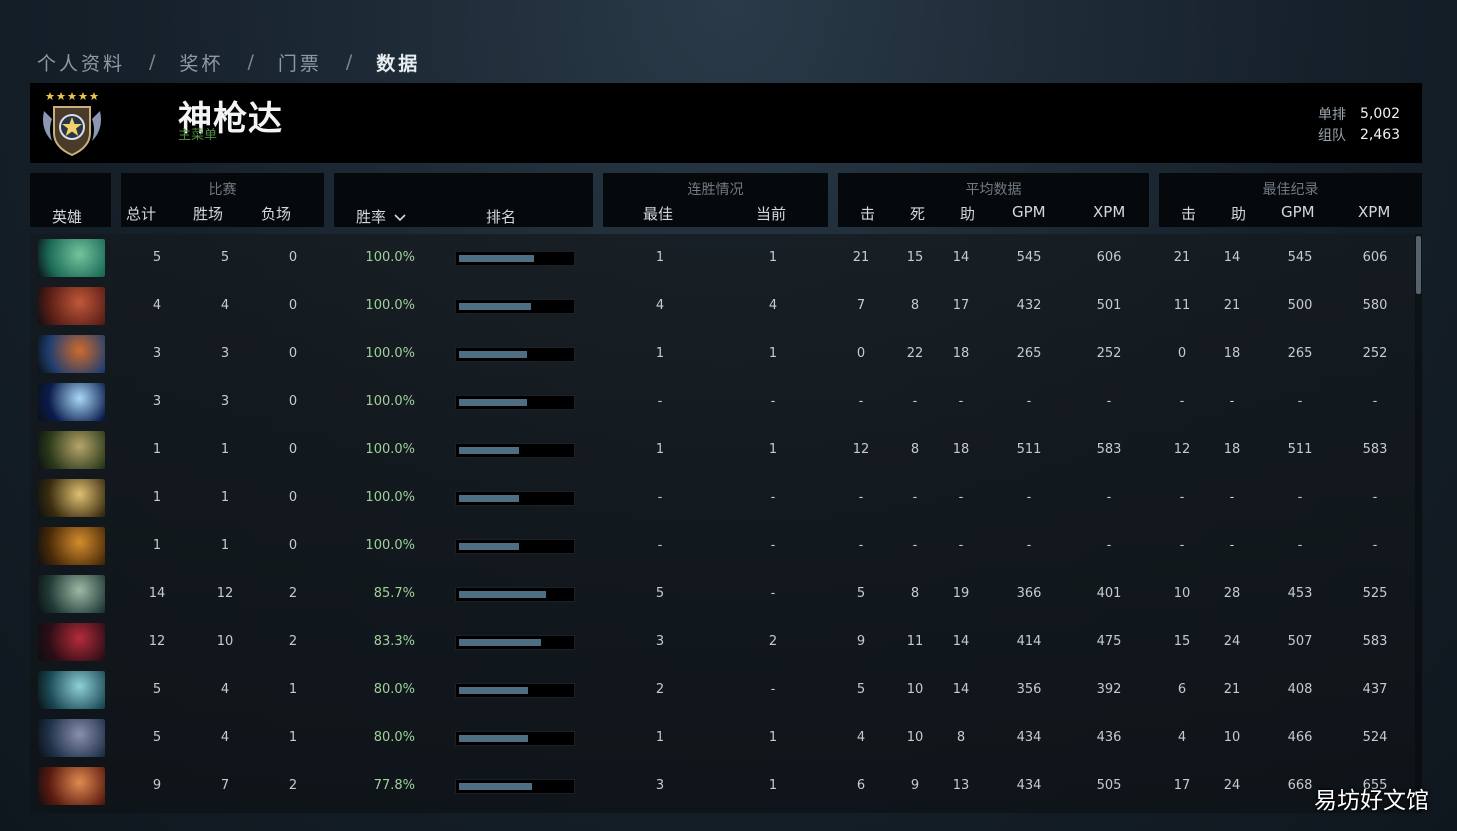 The image size is (1457, 831). Describe the element at coordinates (771, 213) in the screenshot. I see `header-current-streak: 当前` at that location.